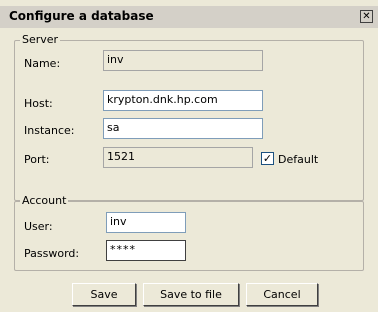 The image size is (378, 312). Describe the element at coordinates (44, 200) in the screenshot. I see `account-legend: Account` at that location.